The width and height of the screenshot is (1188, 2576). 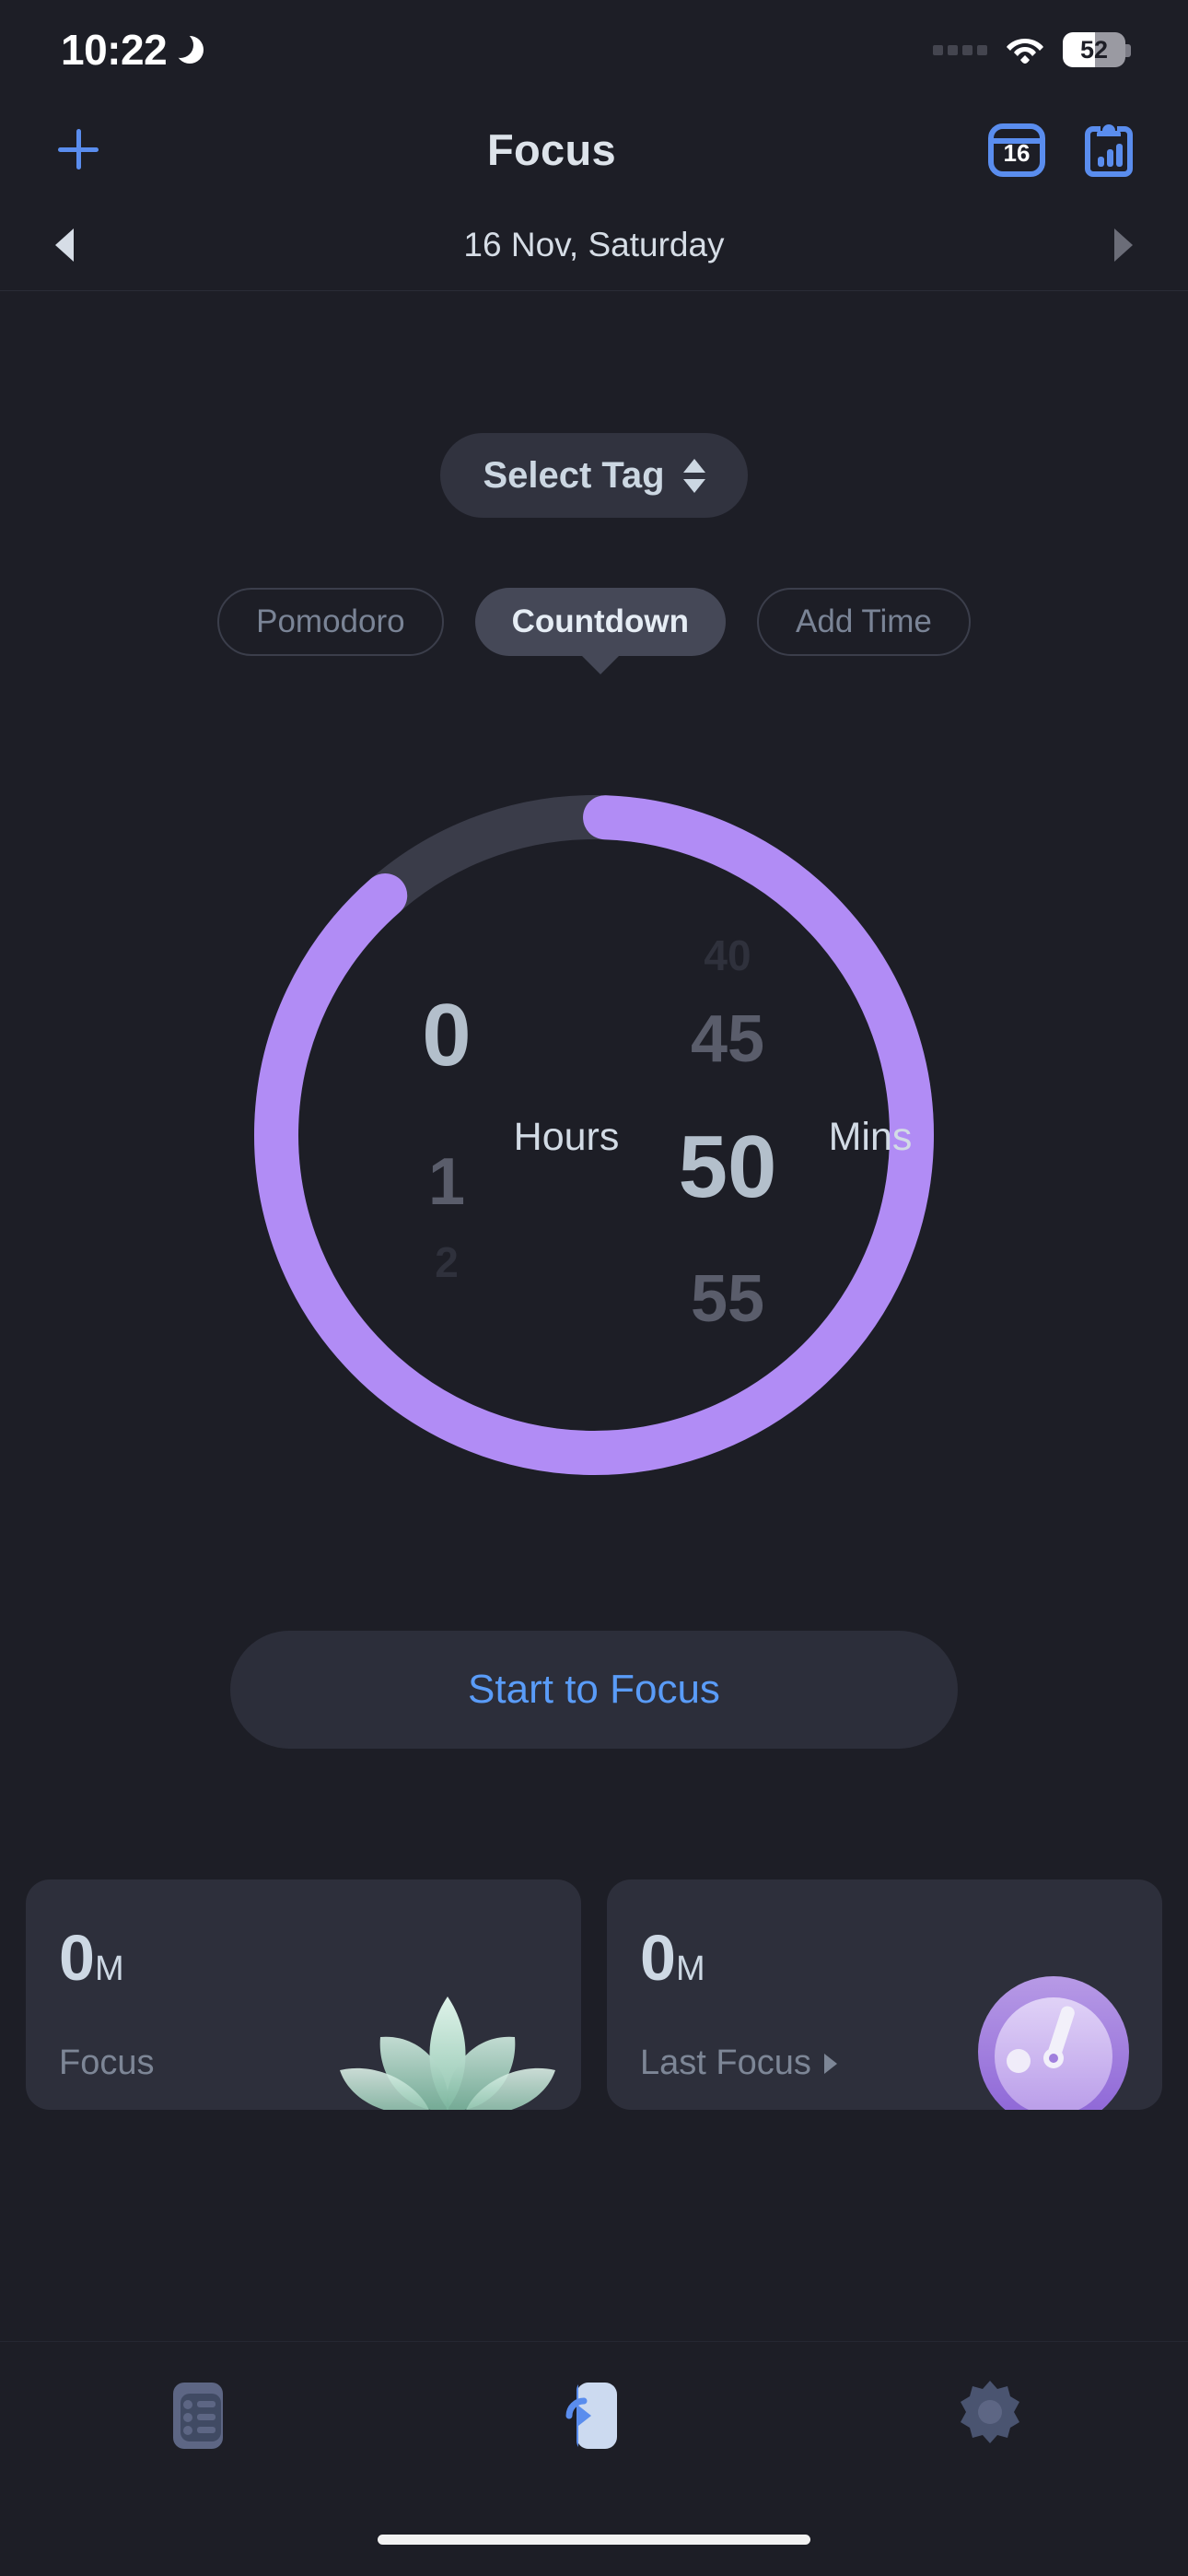 I want to click on minutes-value-far-prev: 40, so click(x=727, y=956).